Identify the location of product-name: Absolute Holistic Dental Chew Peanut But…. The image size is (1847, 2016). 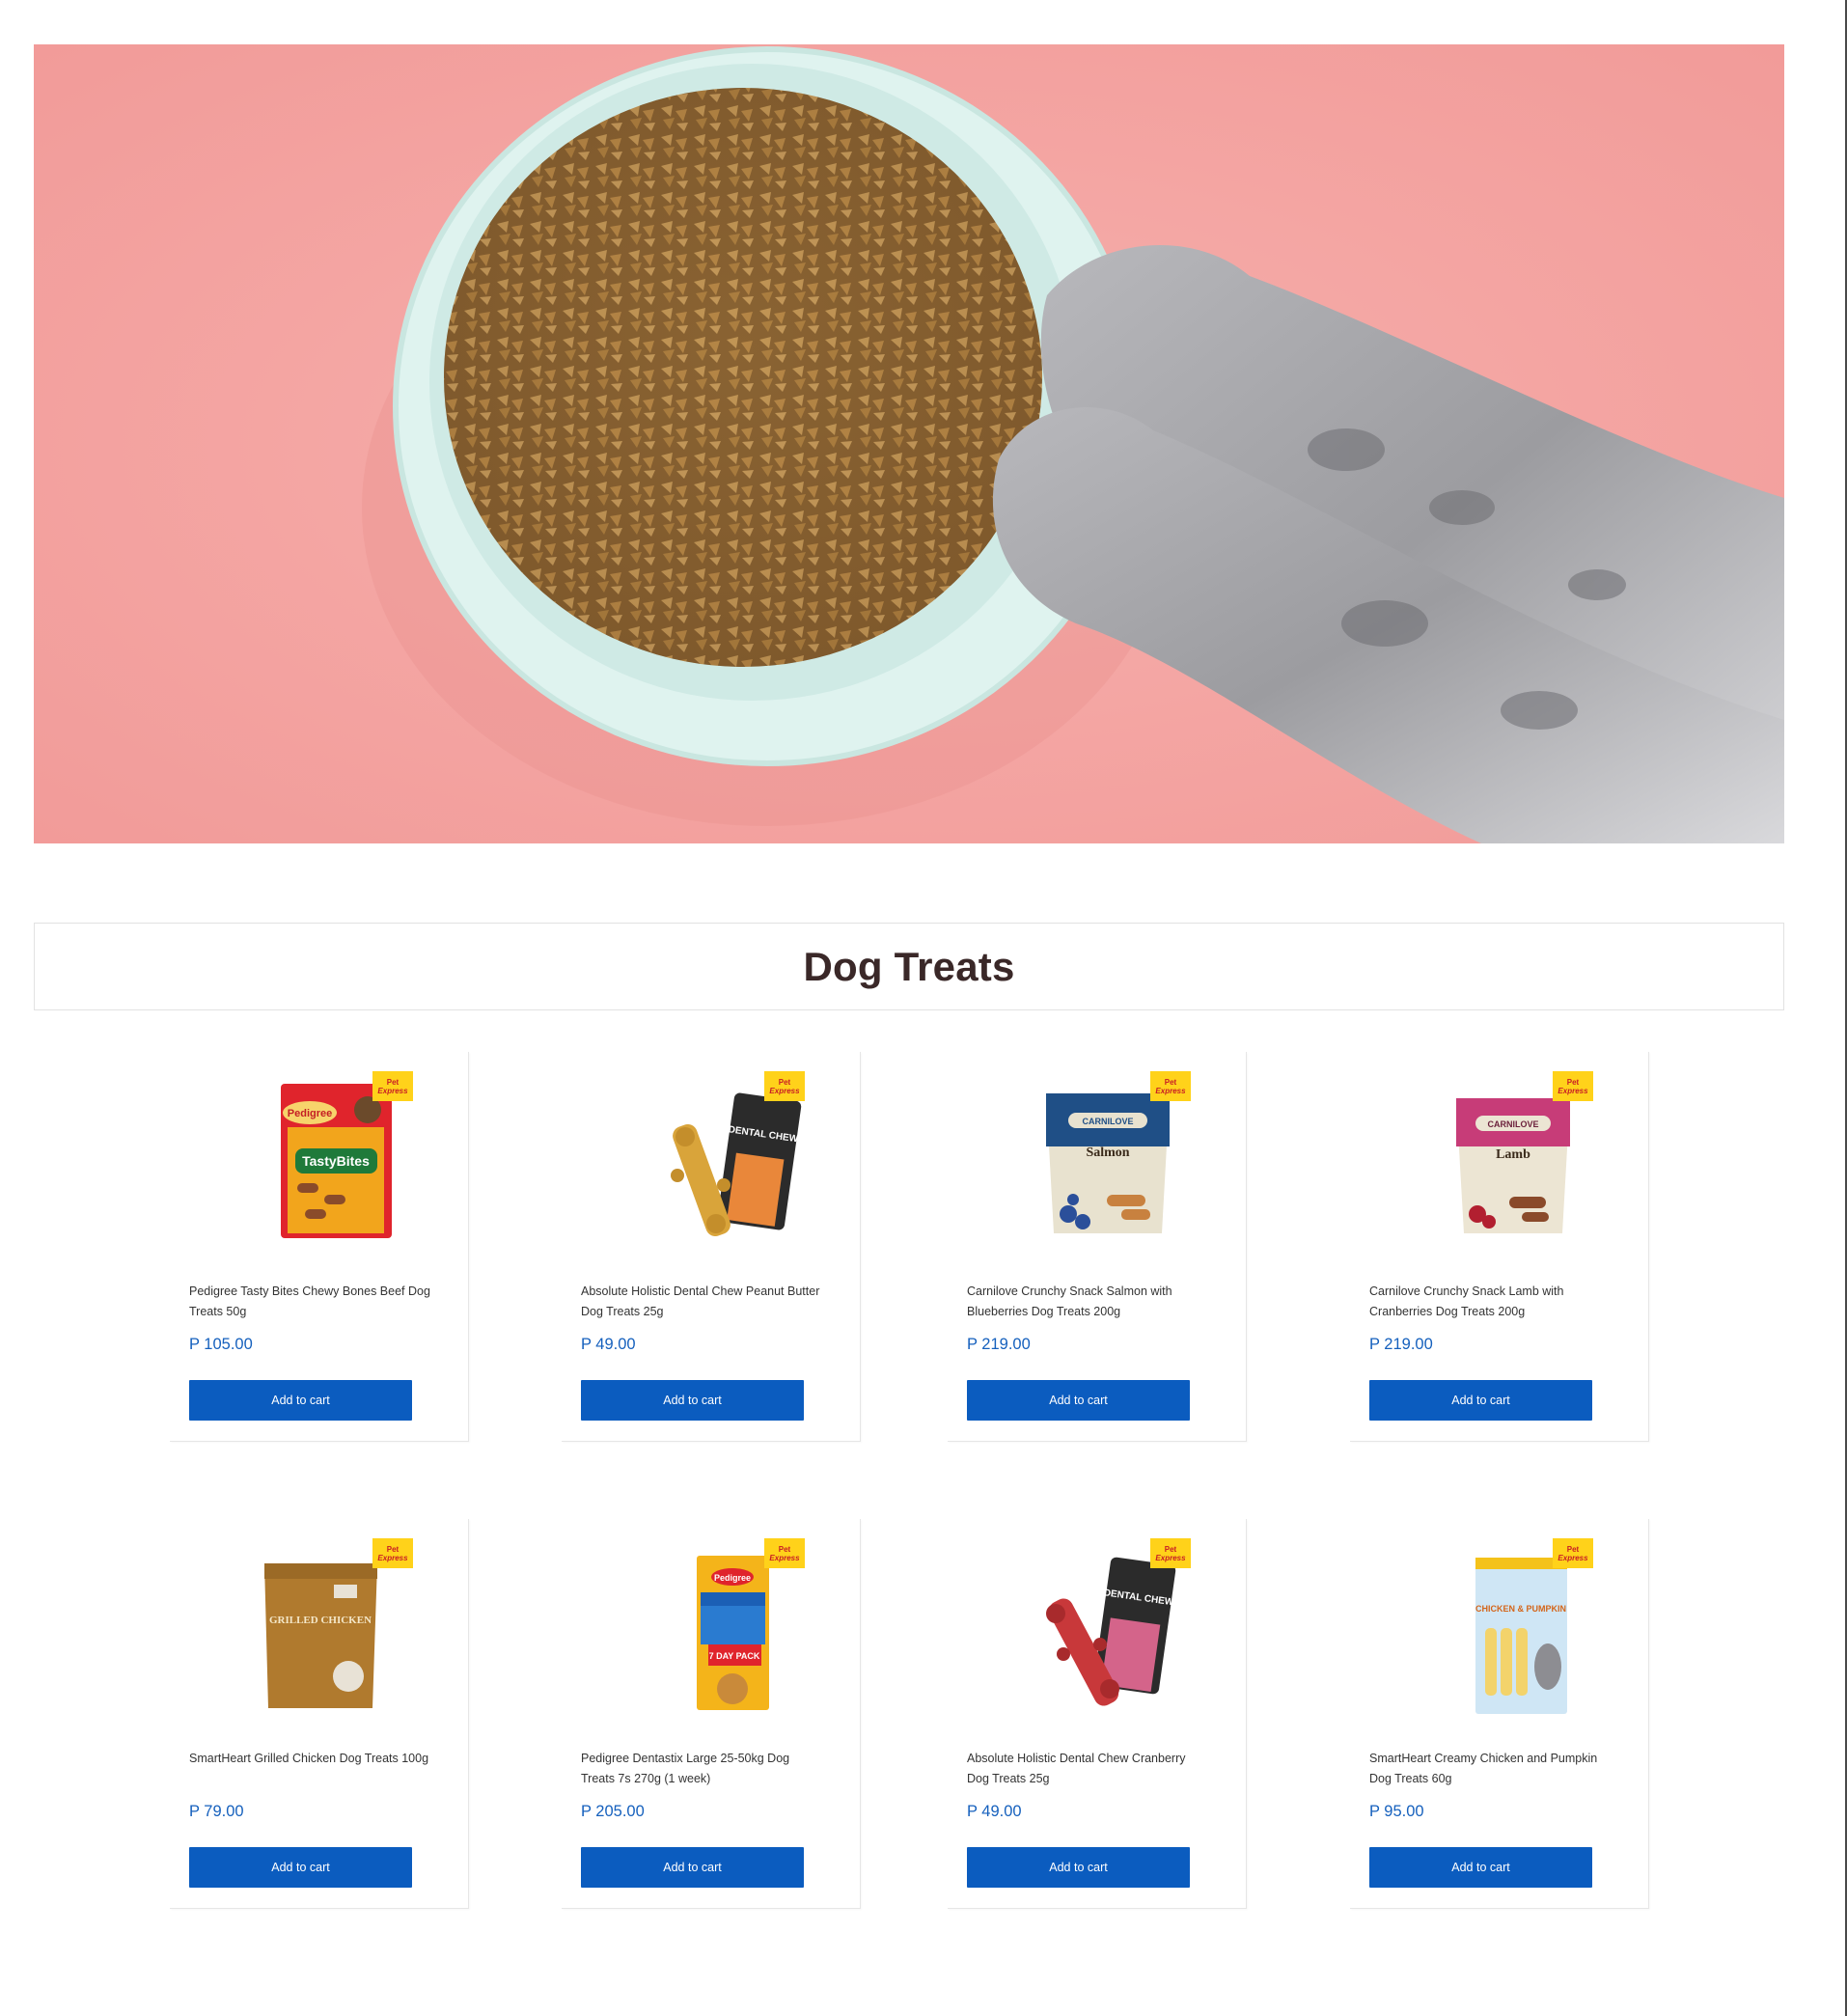
(701, 1302).